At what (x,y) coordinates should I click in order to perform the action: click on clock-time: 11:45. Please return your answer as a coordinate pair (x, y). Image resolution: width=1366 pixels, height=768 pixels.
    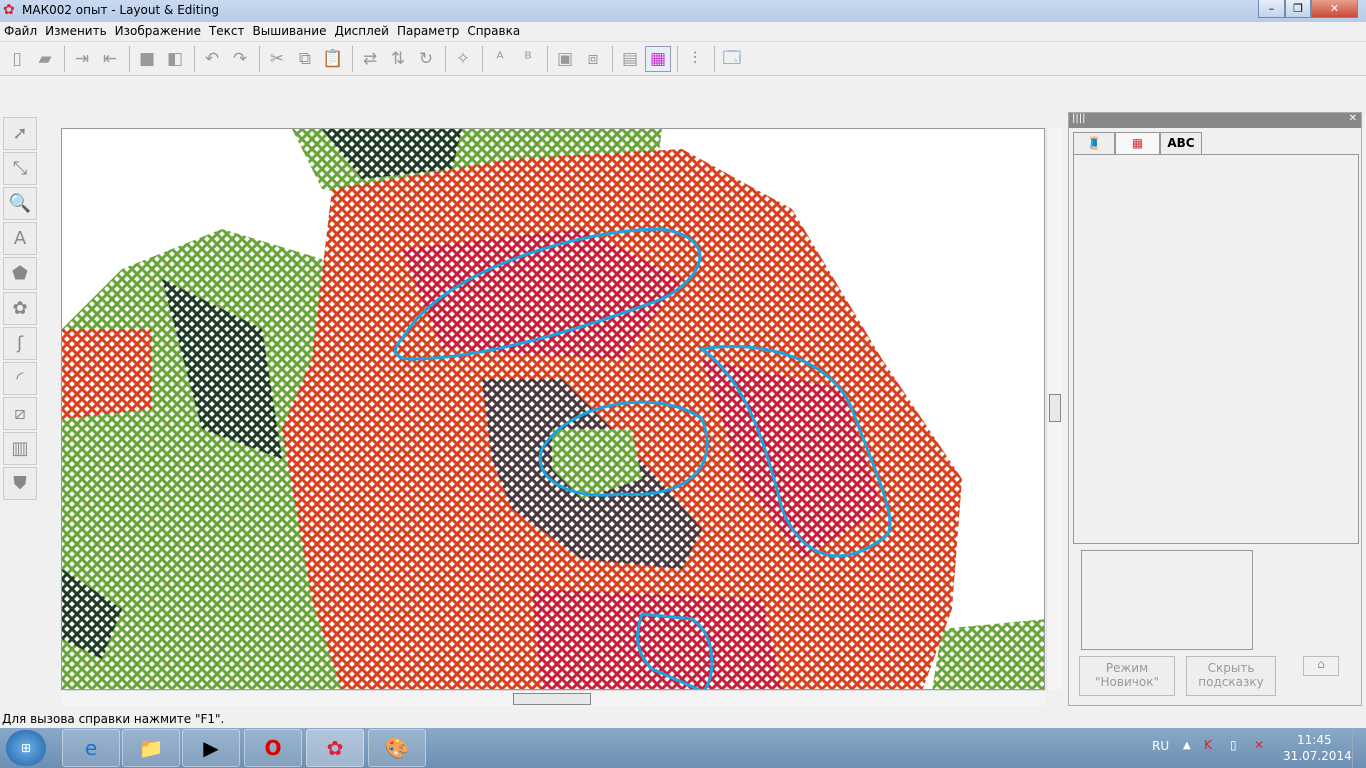
    Looking at the image, I should click on (1314, 740).